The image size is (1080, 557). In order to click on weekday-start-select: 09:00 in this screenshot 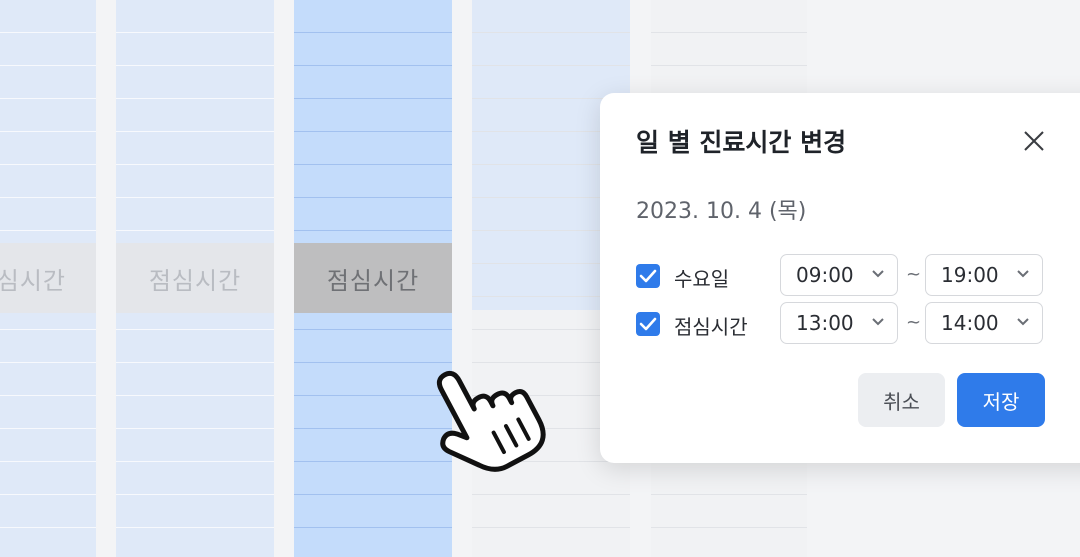, I will do `click(839, 275)`.